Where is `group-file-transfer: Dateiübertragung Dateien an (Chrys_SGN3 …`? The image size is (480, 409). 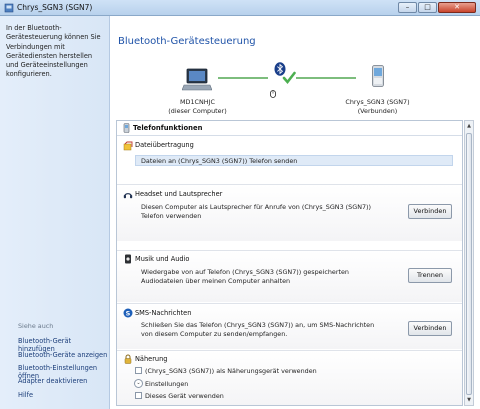 group-file-transfer: Dateiübertragung Dateien an (Chrys_SGN3 … is located at coordinates (289, 156).